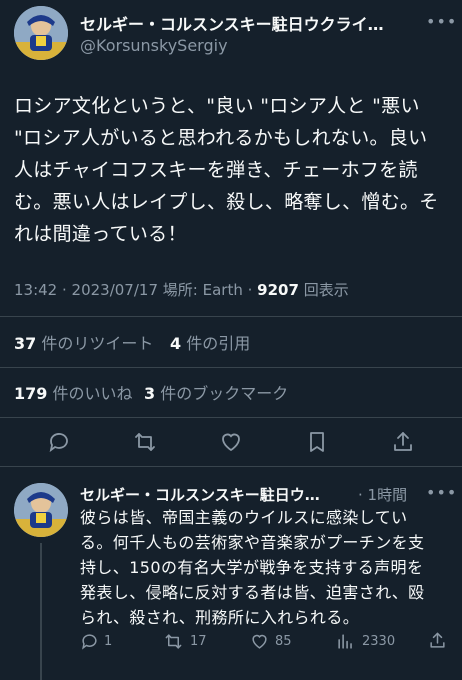 The image size is (462, 680). What do you see at coordinates (216, 170) in the screenshot?
I see `tweet-text-line: 人はチャイコフスキーを弾き、チェーホフを読` at bounding box center [216, 170].